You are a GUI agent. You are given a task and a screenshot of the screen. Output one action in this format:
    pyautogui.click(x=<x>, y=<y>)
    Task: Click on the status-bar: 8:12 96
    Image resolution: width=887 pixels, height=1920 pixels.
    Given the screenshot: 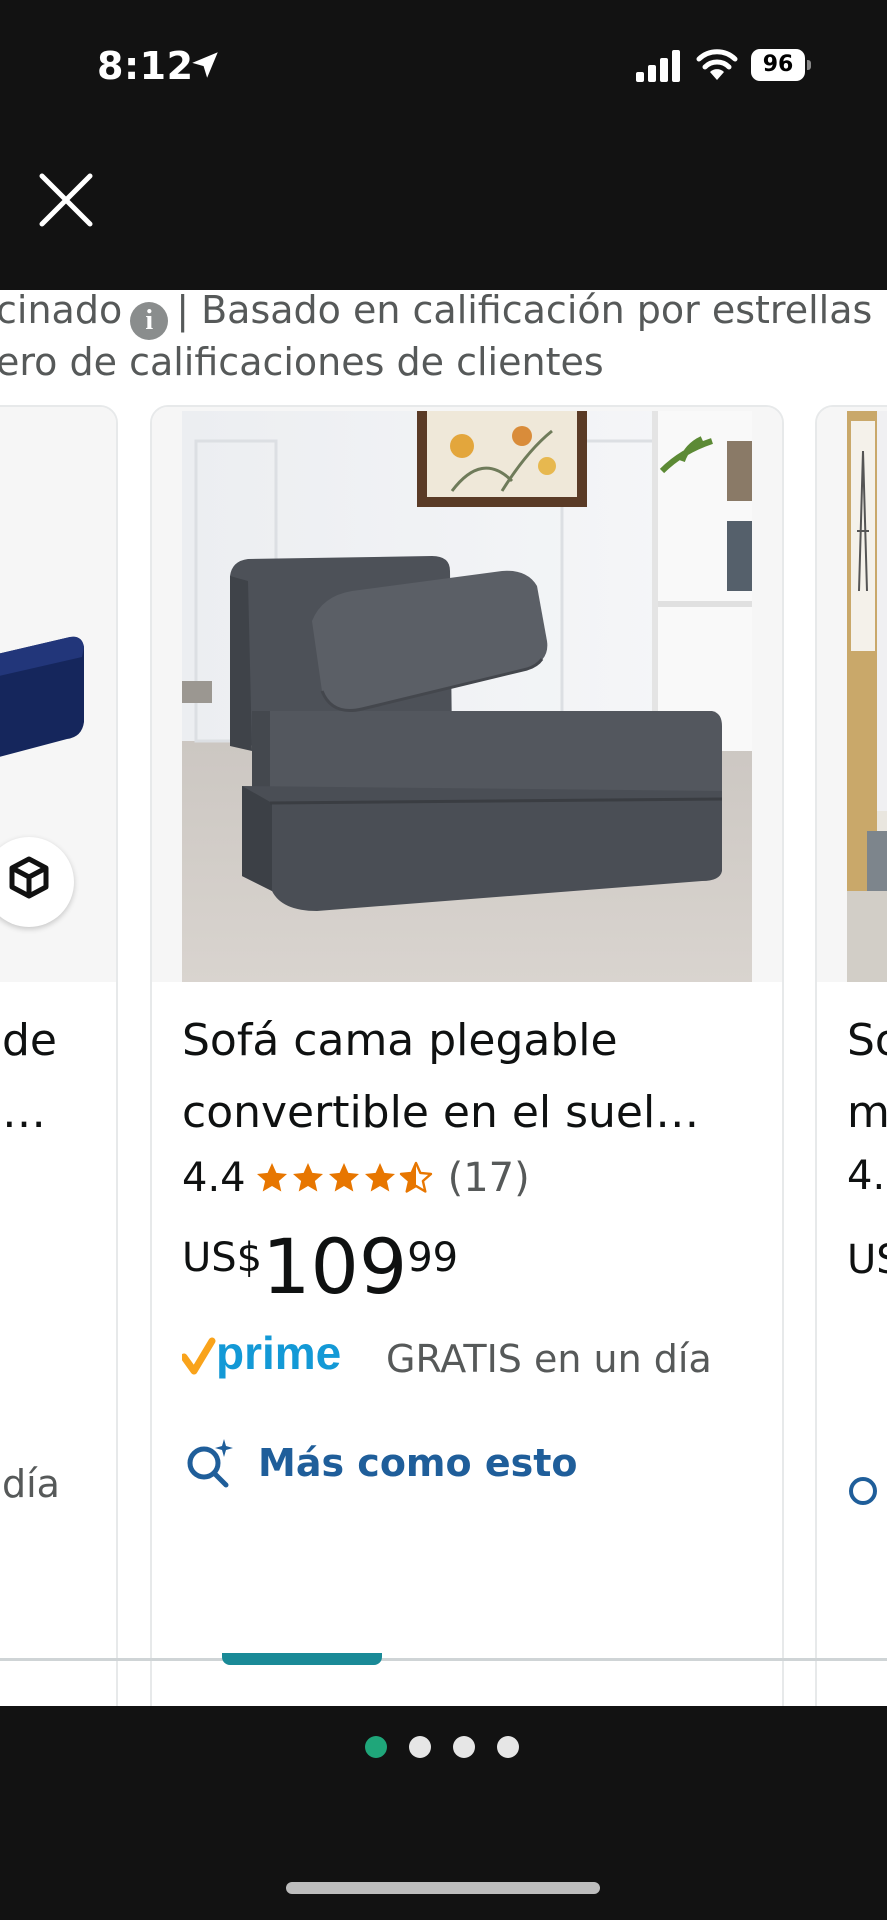 What is the action you would take?
    pyautogui.click(x=443, y=65)
    